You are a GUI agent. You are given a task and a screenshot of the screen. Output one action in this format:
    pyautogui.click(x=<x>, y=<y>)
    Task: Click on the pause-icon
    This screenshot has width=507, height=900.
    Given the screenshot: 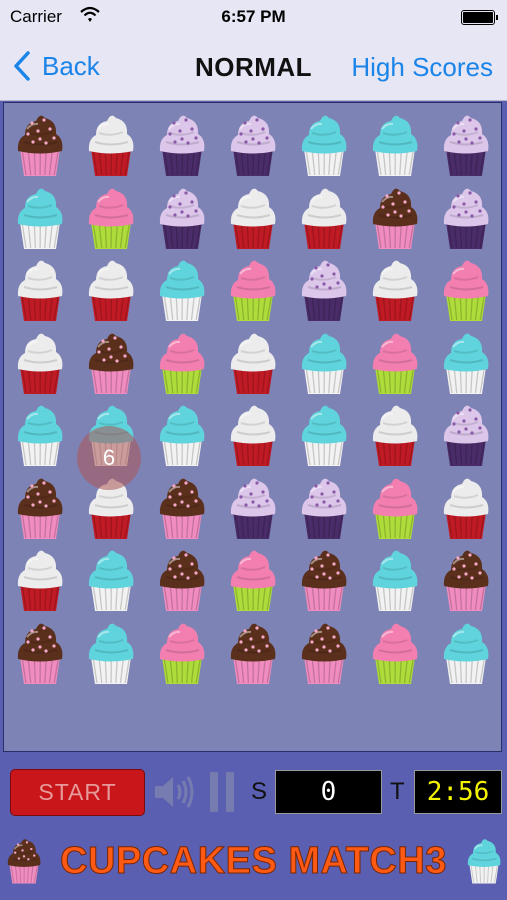 What is the action you would take?
    pyautogui.click(x=214, y=792)
    